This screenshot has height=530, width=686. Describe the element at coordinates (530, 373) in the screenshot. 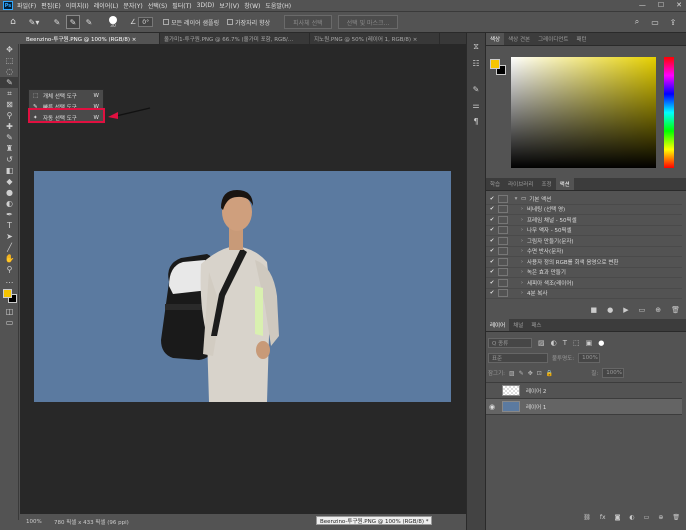

I see `lock-move-icon: ✥` at that location.